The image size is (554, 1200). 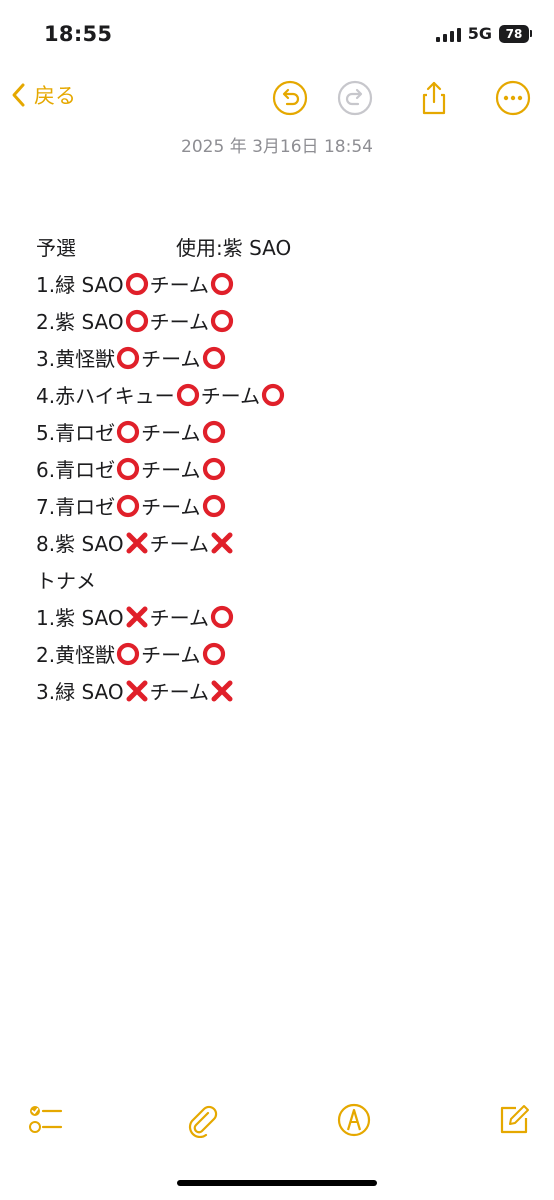 What do you see at coordinates (76, 507) in the screenshot?
I see `note-line-text: 7.青ロゼ` at bounding box center [76, 507].